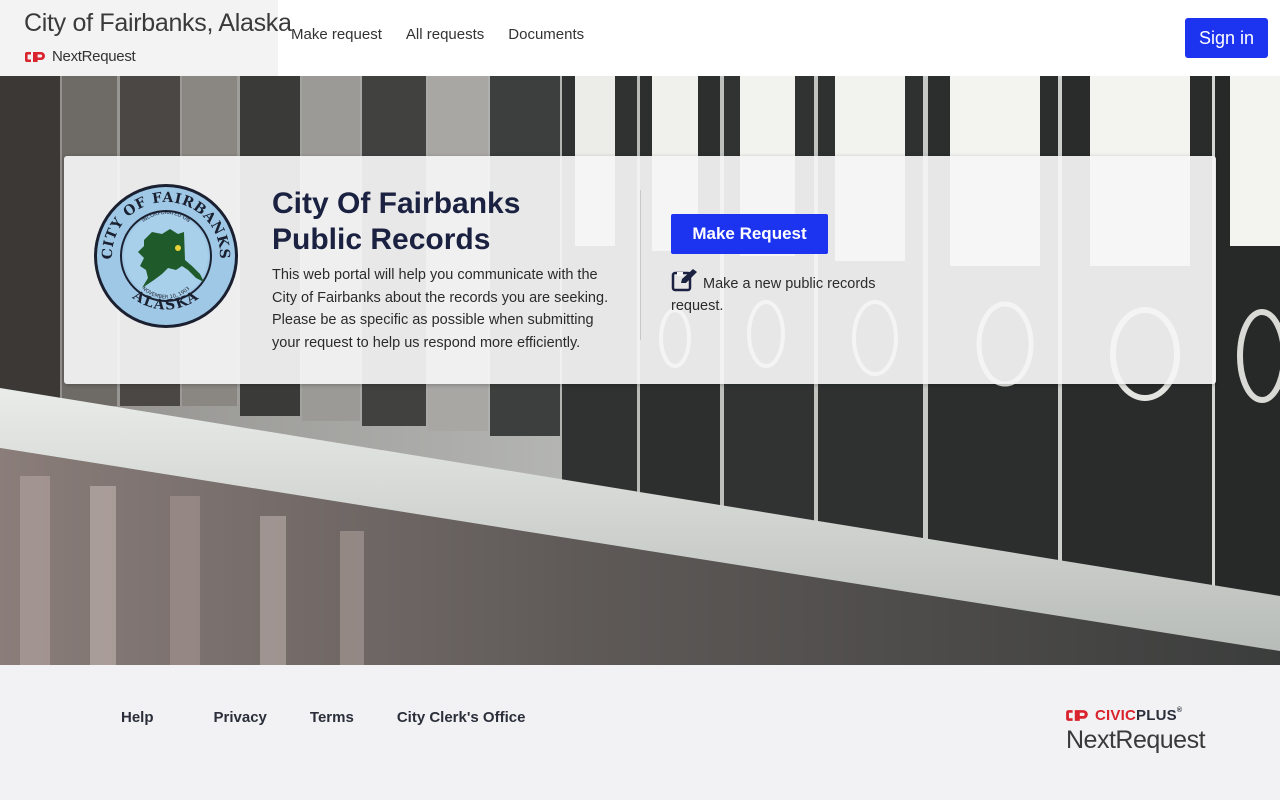 This screenshot has height=800, width=1280. Describe the element at coordinates (240, 717) in the screenshot. I see `footer-link-privacy: Privacy` at that location.